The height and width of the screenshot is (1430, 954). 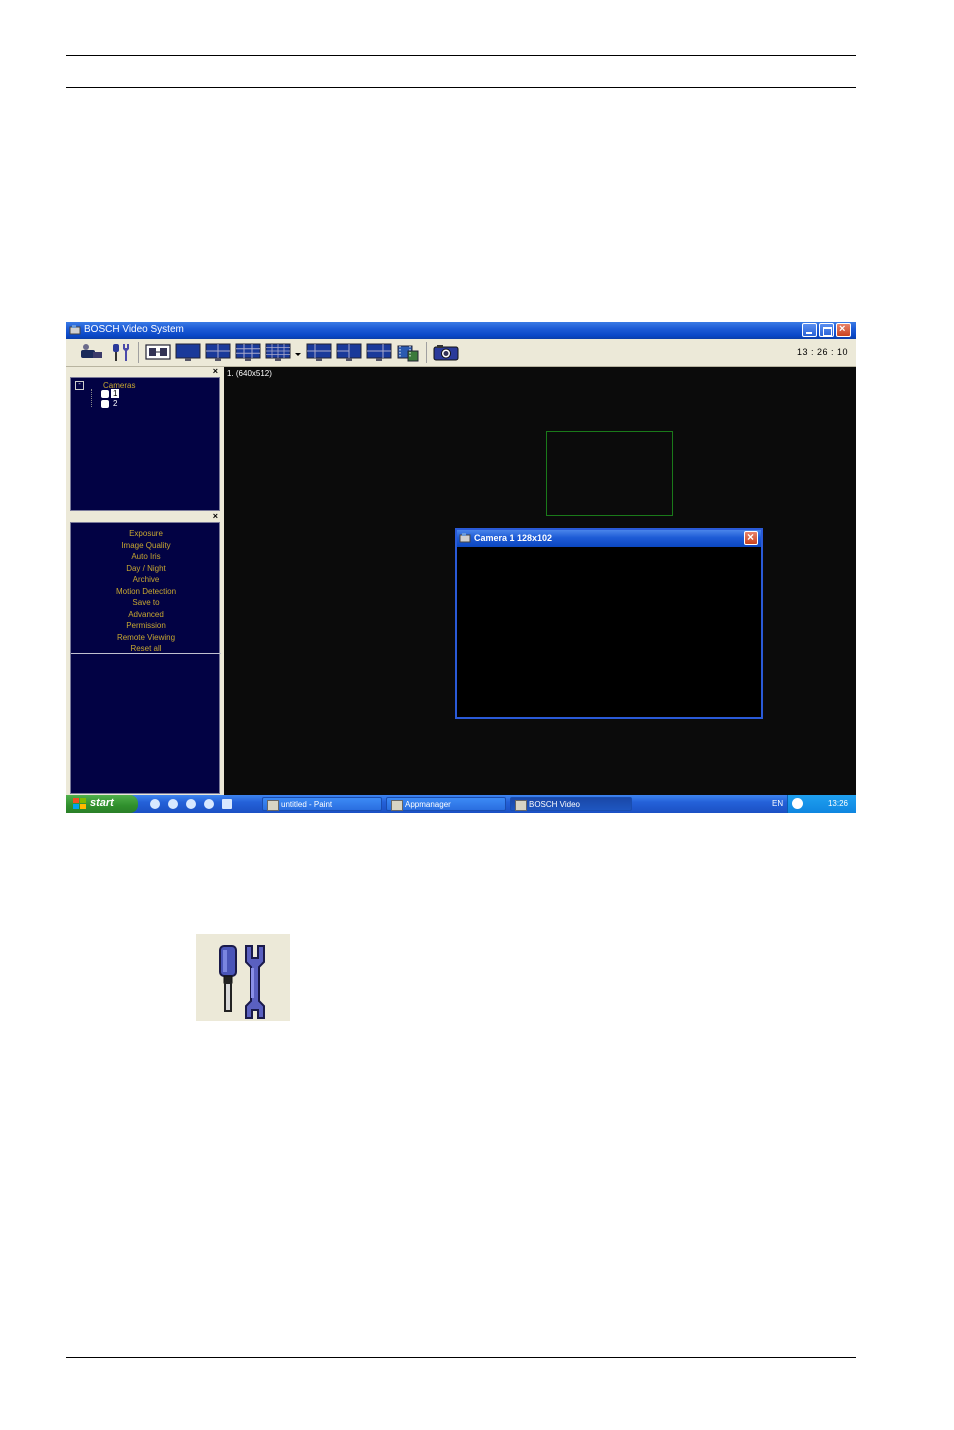 What do you see at coordinates (188, 352) in the screenshot?
I see `monitor-icon` at bounding box center [188, 352].